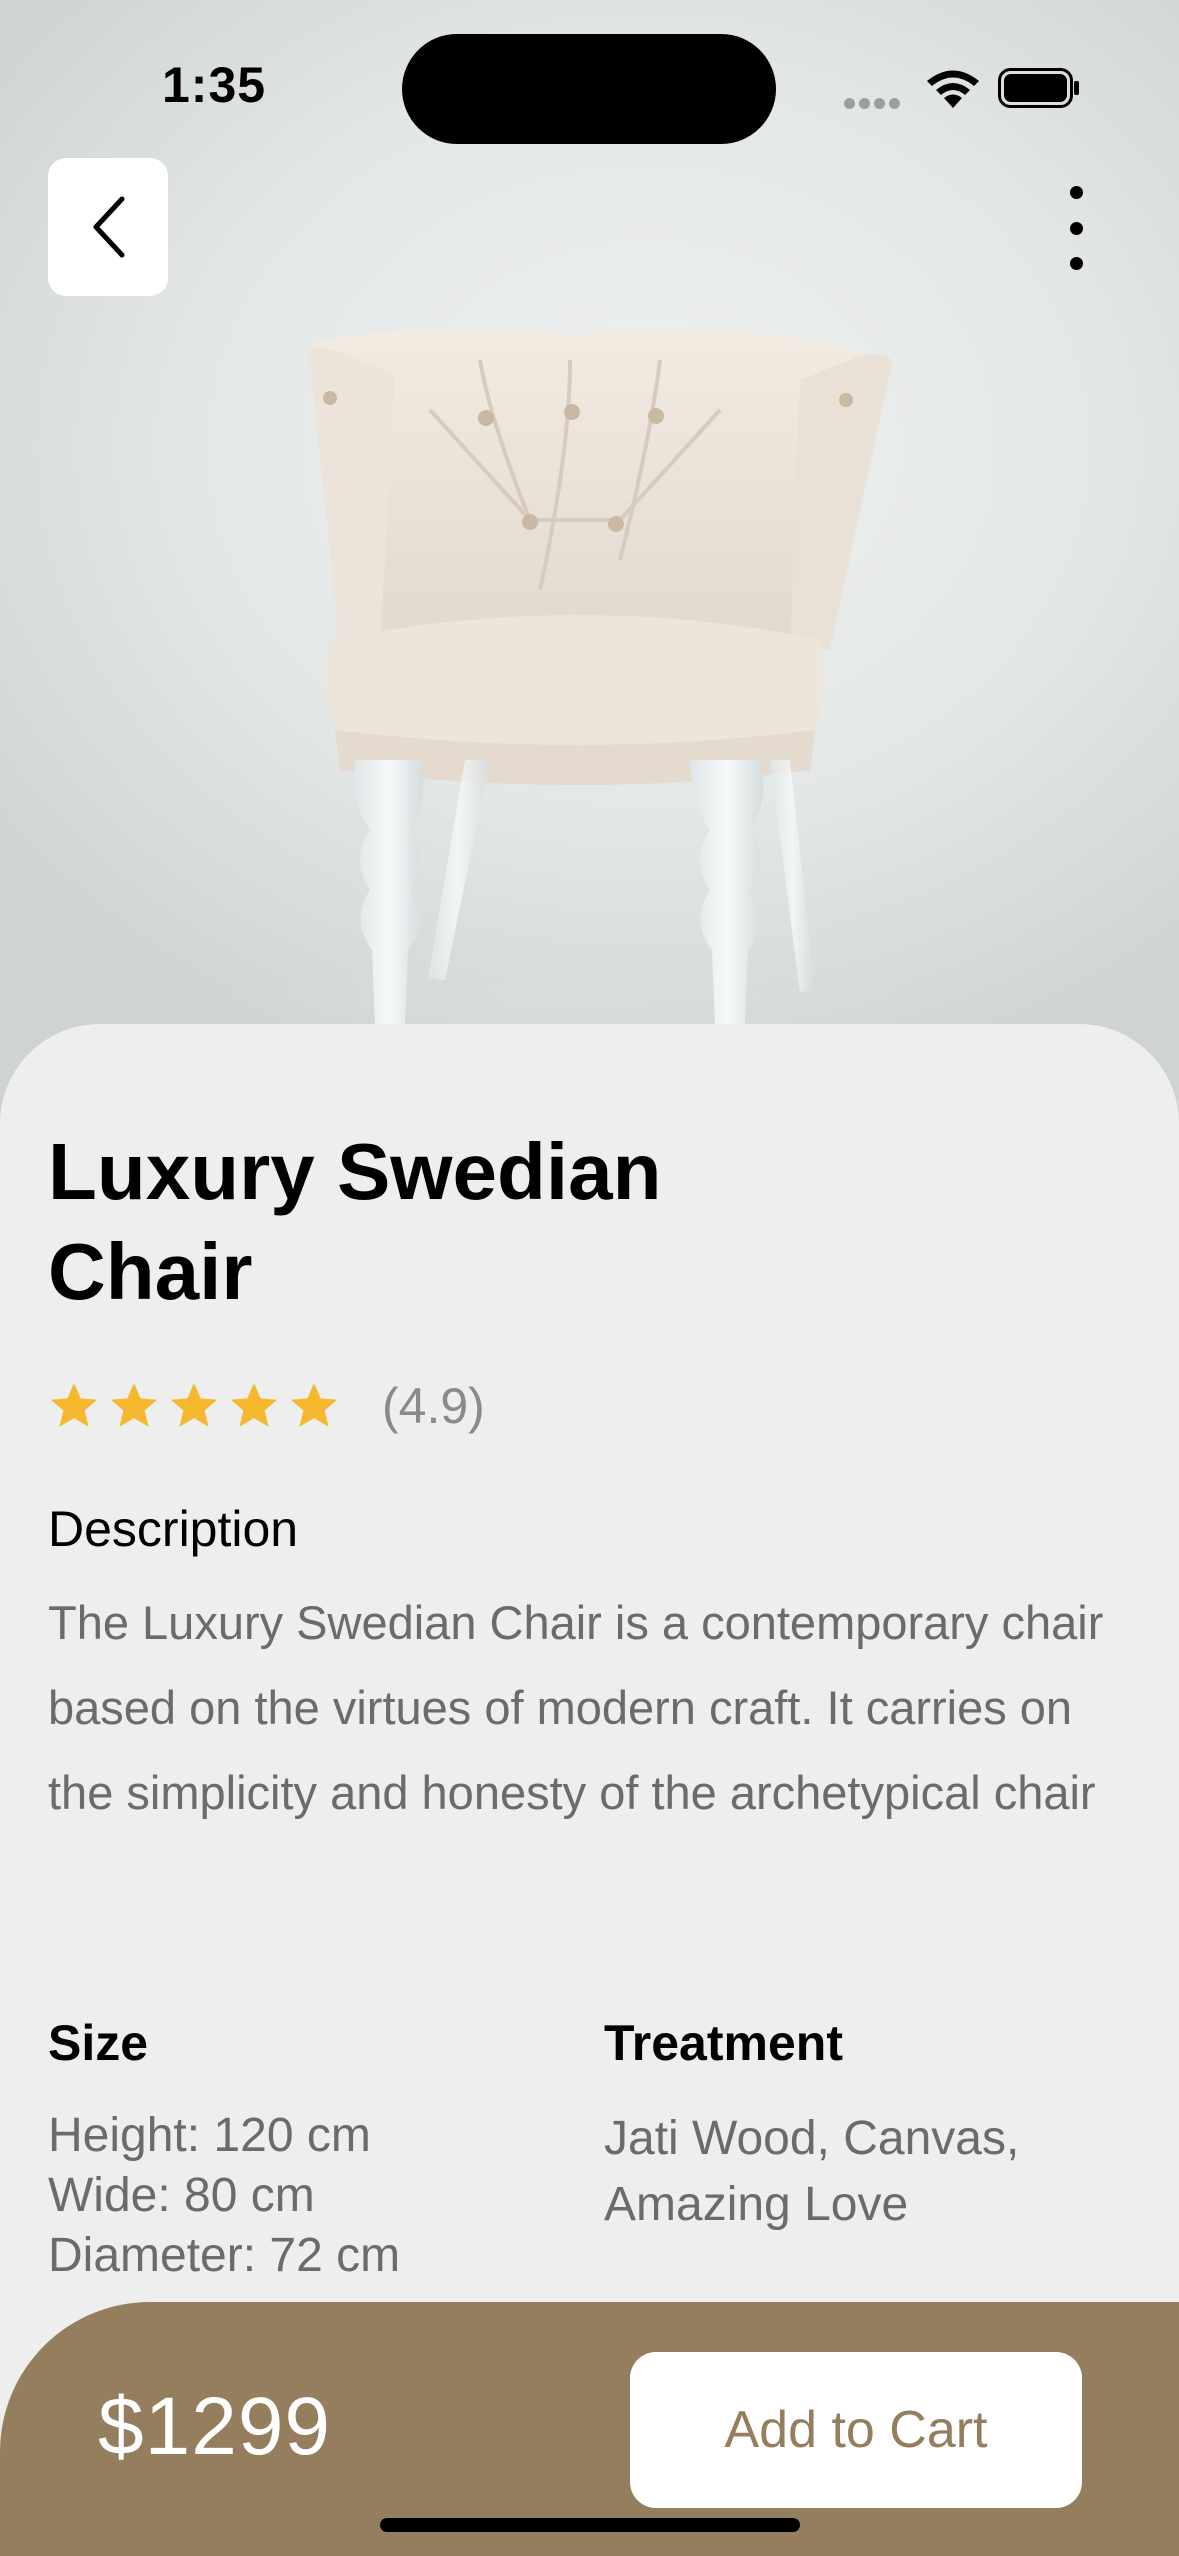  Describe the element at coordinates (953, 89) in the screenshot. I see `wifi-icon` at that location.